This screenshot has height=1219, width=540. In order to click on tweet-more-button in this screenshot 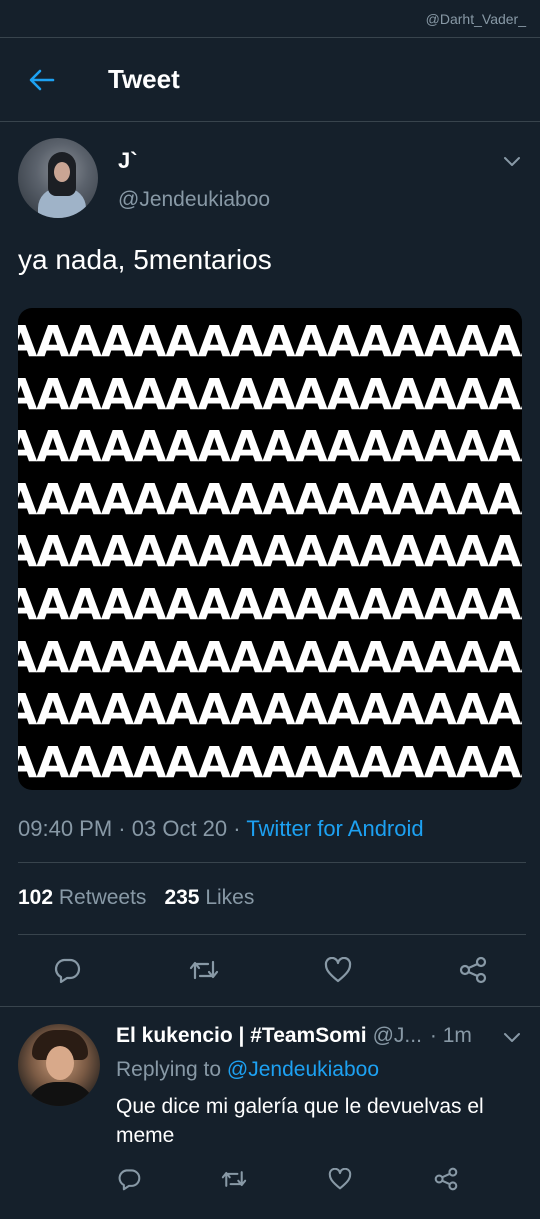, I will do `click(512, 162)`.